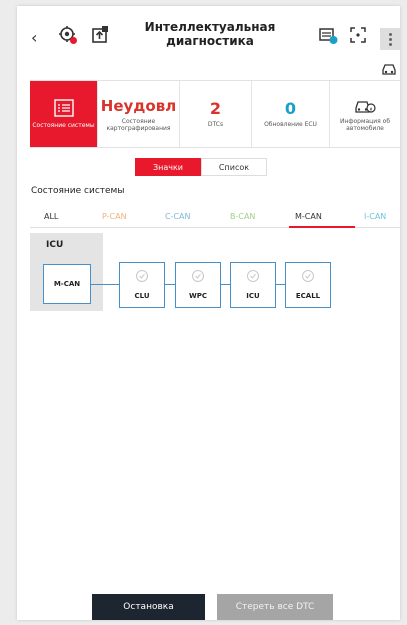  I want to click on section-title: Состояние системы, so click(78, 191).